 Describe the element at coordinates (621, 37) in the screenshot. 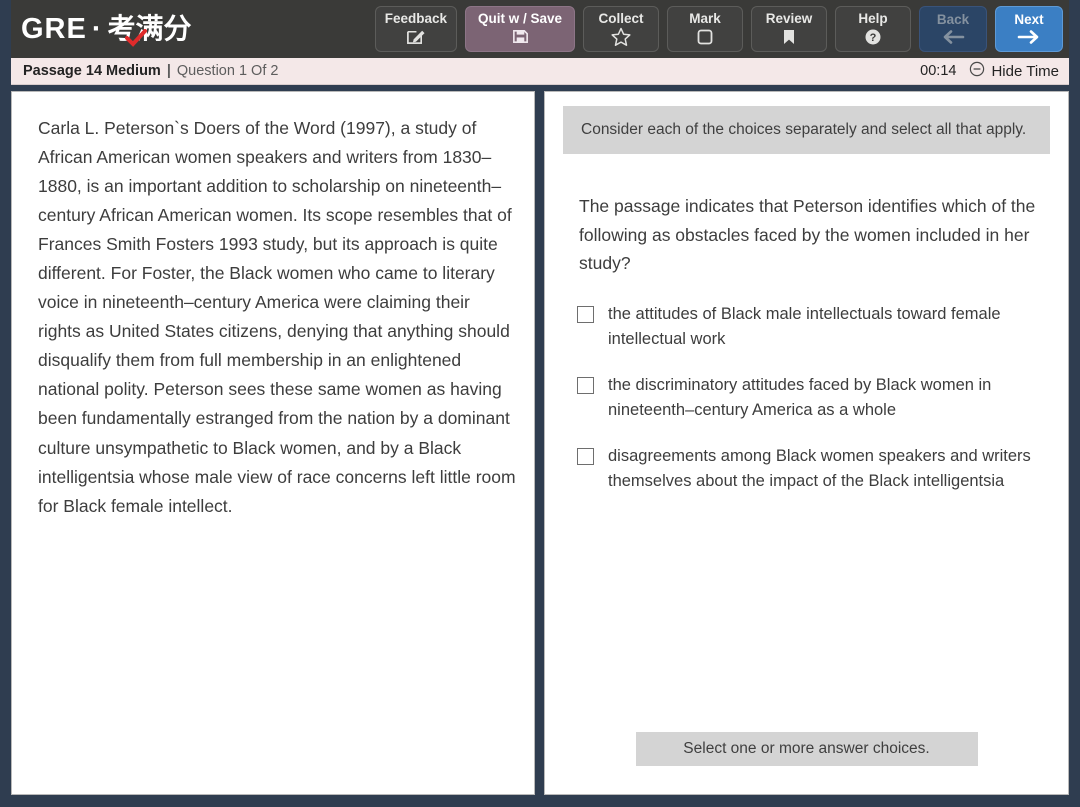

I see `star-icon` at that location.